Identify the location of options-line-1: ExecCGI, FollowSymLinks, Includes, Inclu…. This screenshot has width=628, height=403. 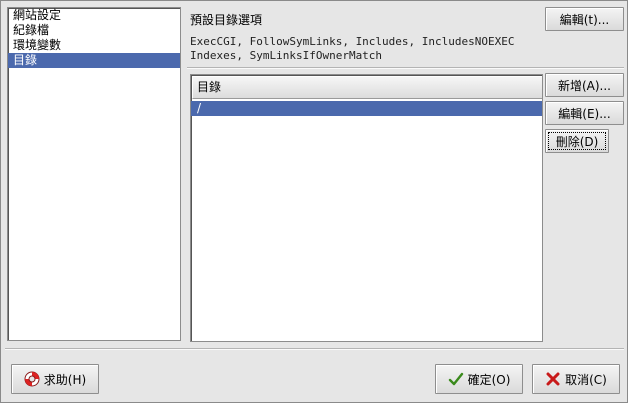
(352, 41).